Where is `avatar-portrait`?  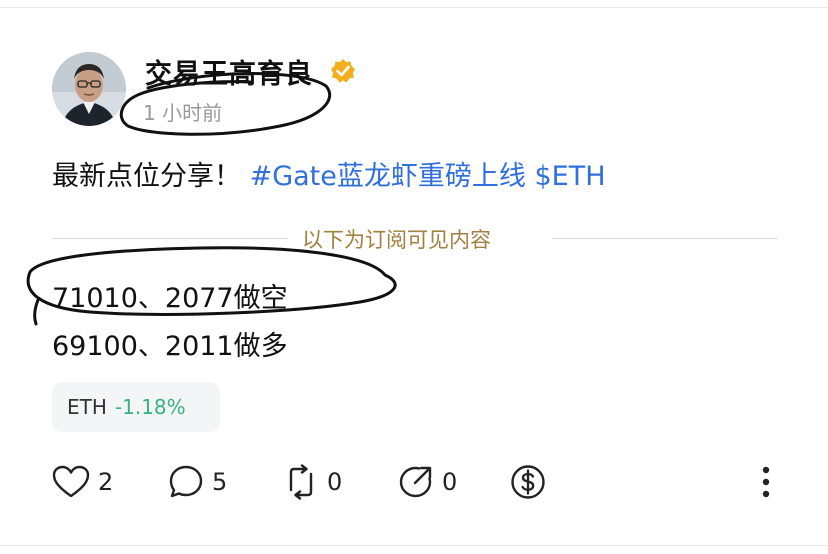
avatar-portrait is located at coordinates (89, 89).